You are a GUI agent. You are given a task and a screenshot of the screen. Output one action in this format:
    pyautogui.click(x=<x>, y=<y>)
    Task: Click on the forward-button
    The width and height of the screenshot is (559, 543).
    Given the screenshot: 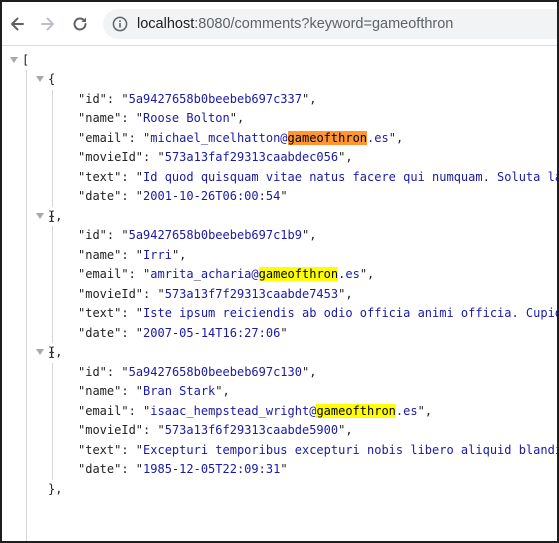 What is the action you would take?
    pyautogui.click(x=48, y=24)
    